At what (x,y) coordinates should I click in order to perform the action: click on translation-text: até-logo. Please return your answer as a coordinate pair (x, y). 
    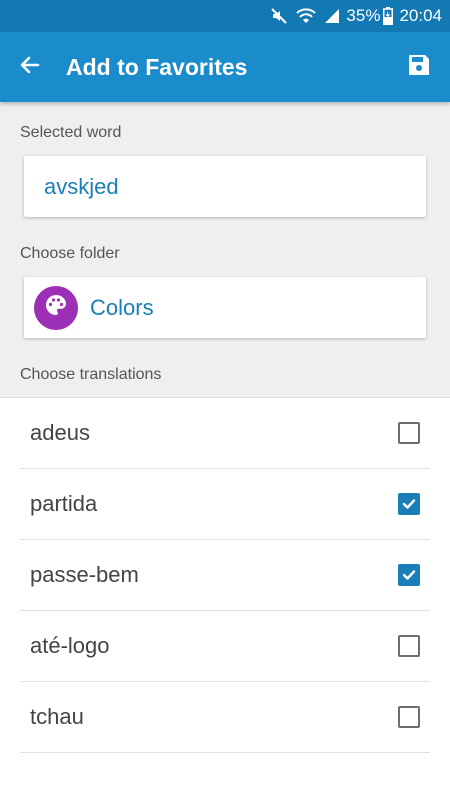
    Looking at the image, I should click on (70, 645).